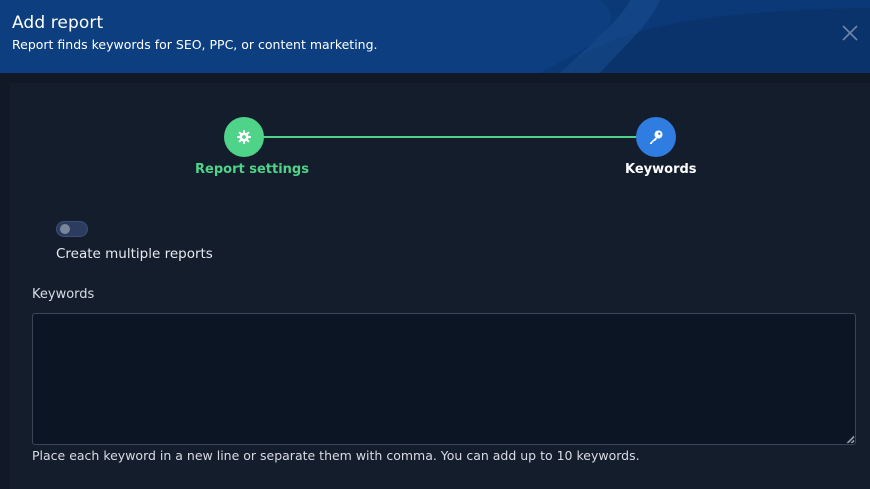  What do you see at coordinates (134, 254) in the screenshot?
I see `create-multiple-reports-label: Create multiple reports` at bounding box center [134, 254].